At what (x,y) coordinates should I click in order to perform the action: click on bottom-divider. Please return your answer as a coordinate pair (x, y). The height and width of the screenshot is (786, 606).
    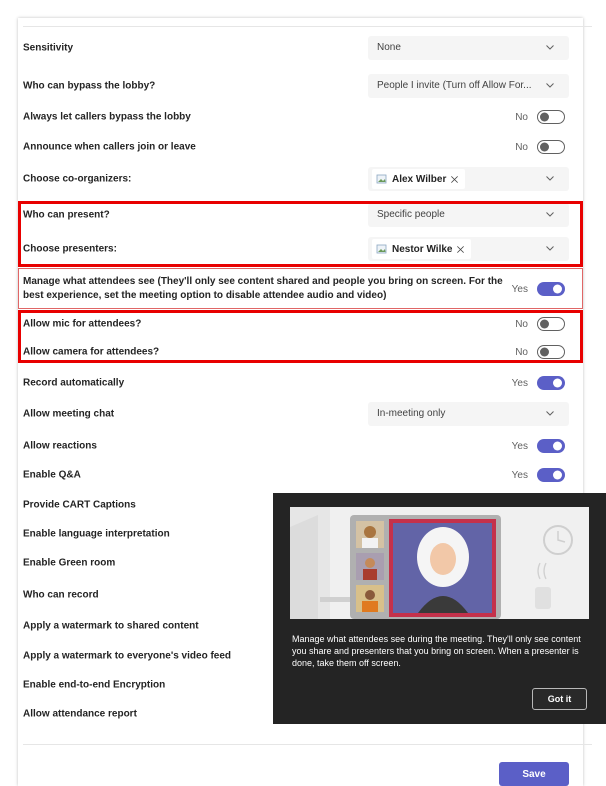
    Looking at the image, I should click on (307, 744).